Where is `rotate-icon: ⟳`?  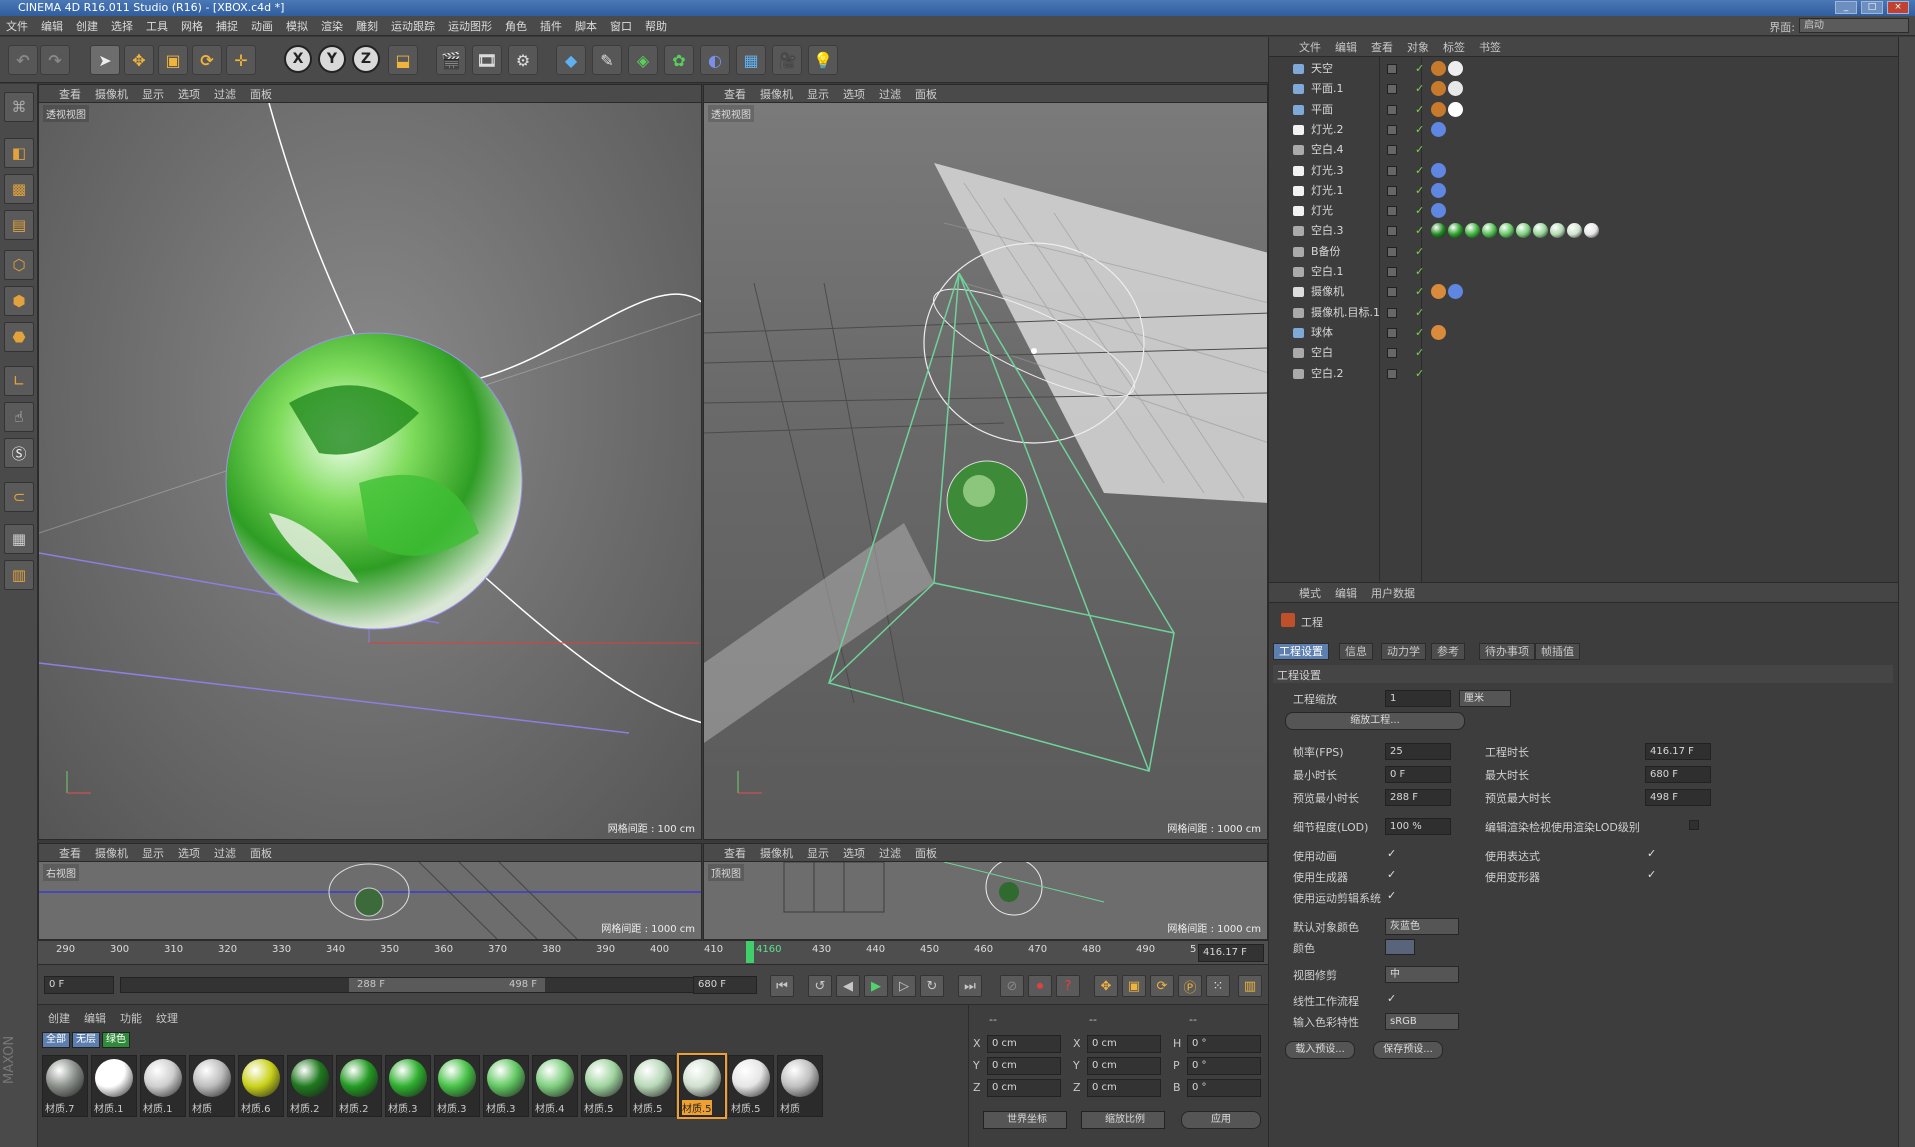 rotate-icon: ⟳ is located at coordinates (207, 60).